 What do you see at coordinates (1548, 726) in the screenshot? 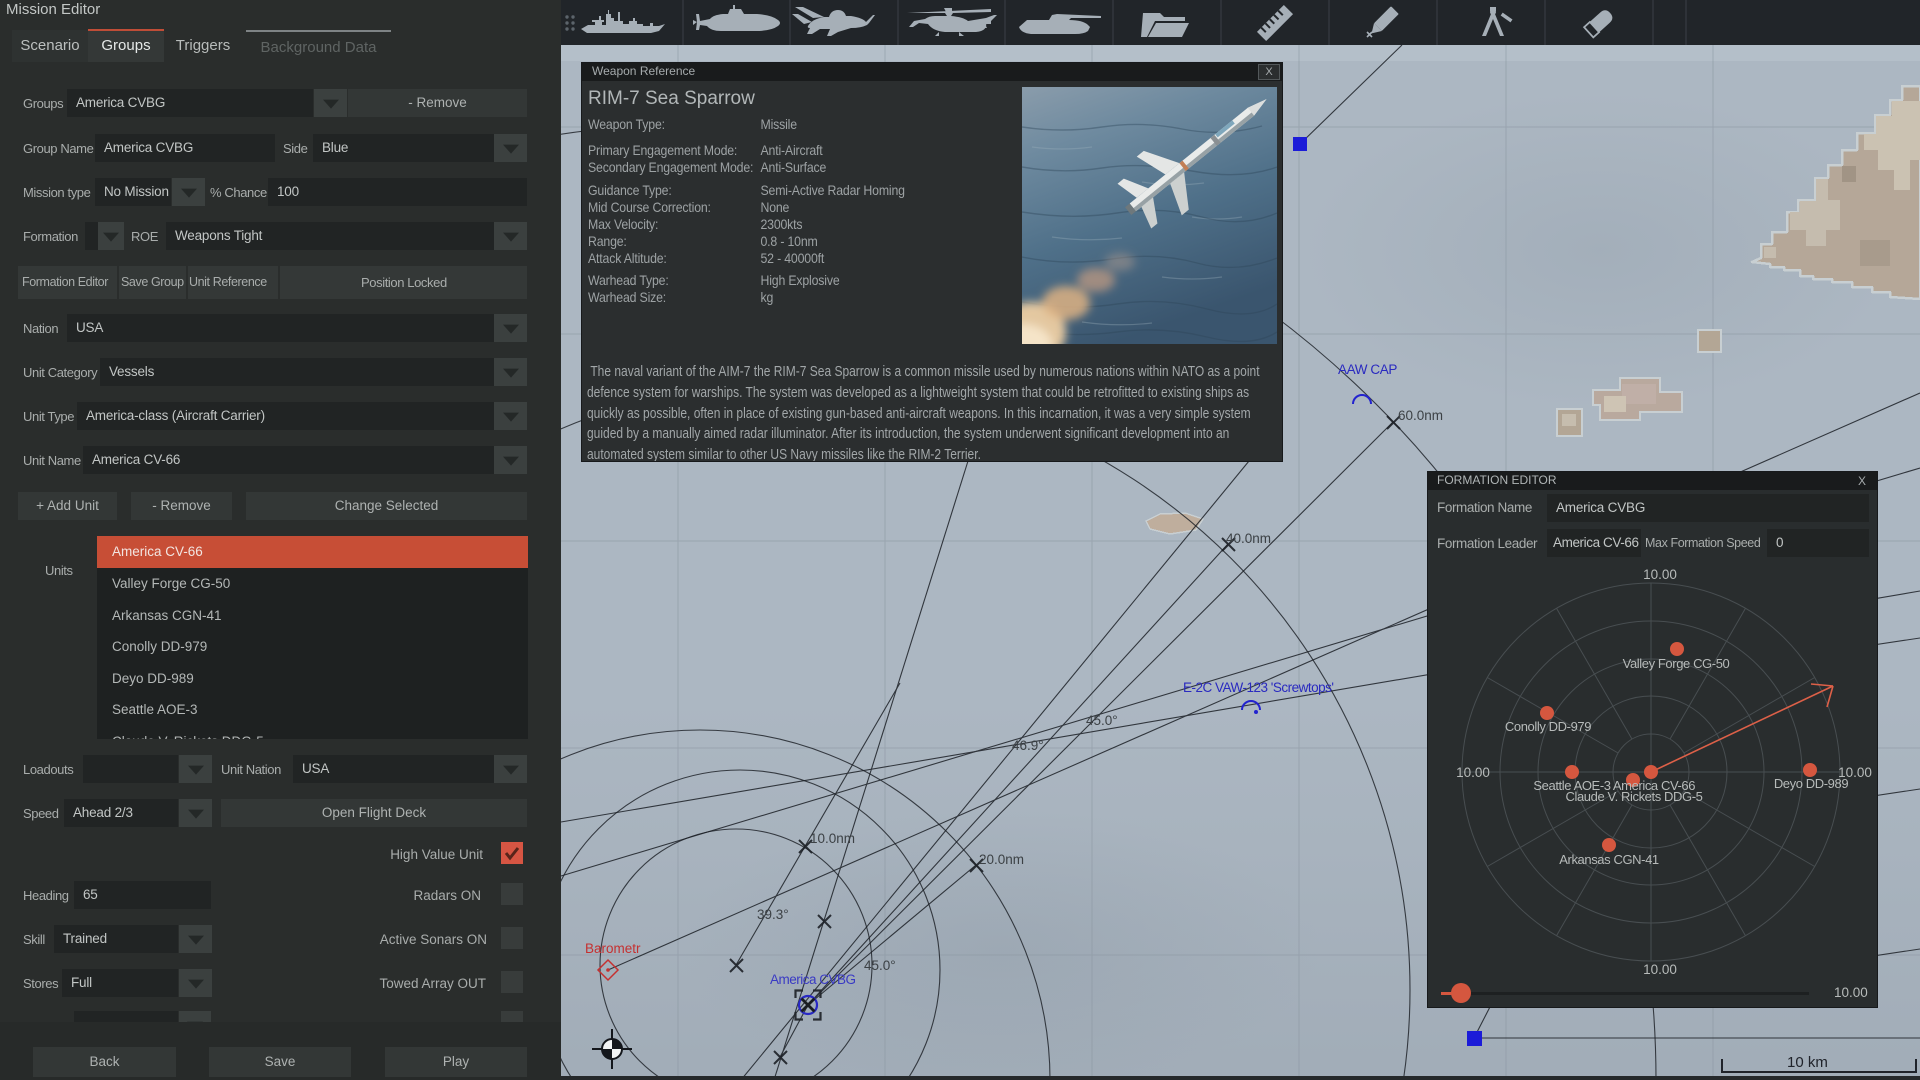
I see `svg-text: Conolly DD-979` at bounding box center [1548, 726].